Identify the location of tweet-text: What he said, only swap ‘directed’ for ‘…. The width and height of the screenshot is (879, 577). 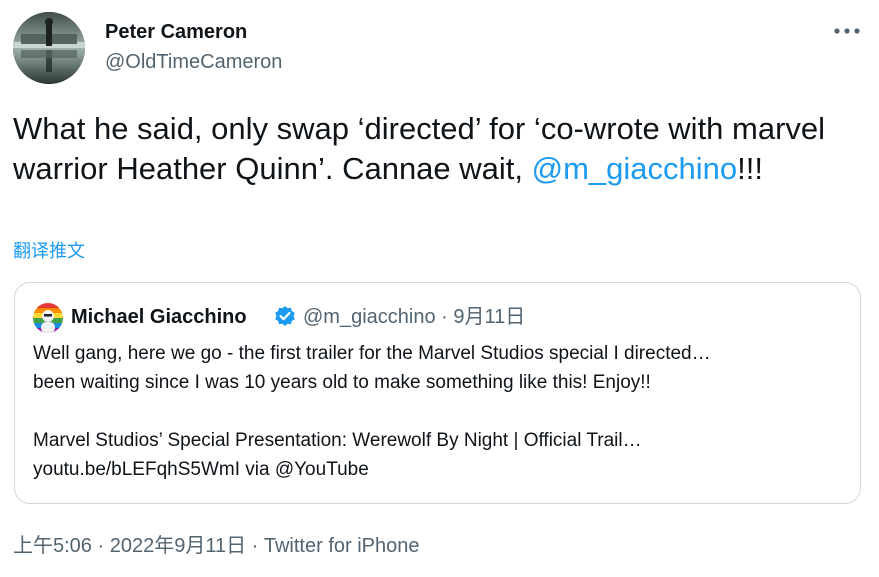
(438, 149).